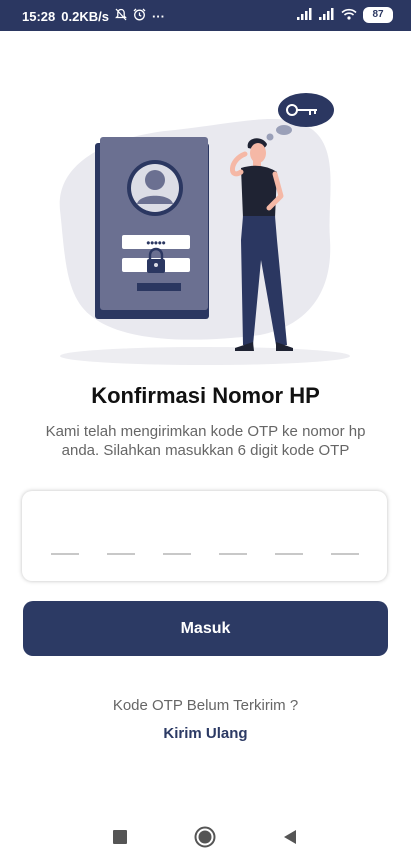 The height and width of the screenshot is (867, 411). I want to click on back-button, so click(290, 839).